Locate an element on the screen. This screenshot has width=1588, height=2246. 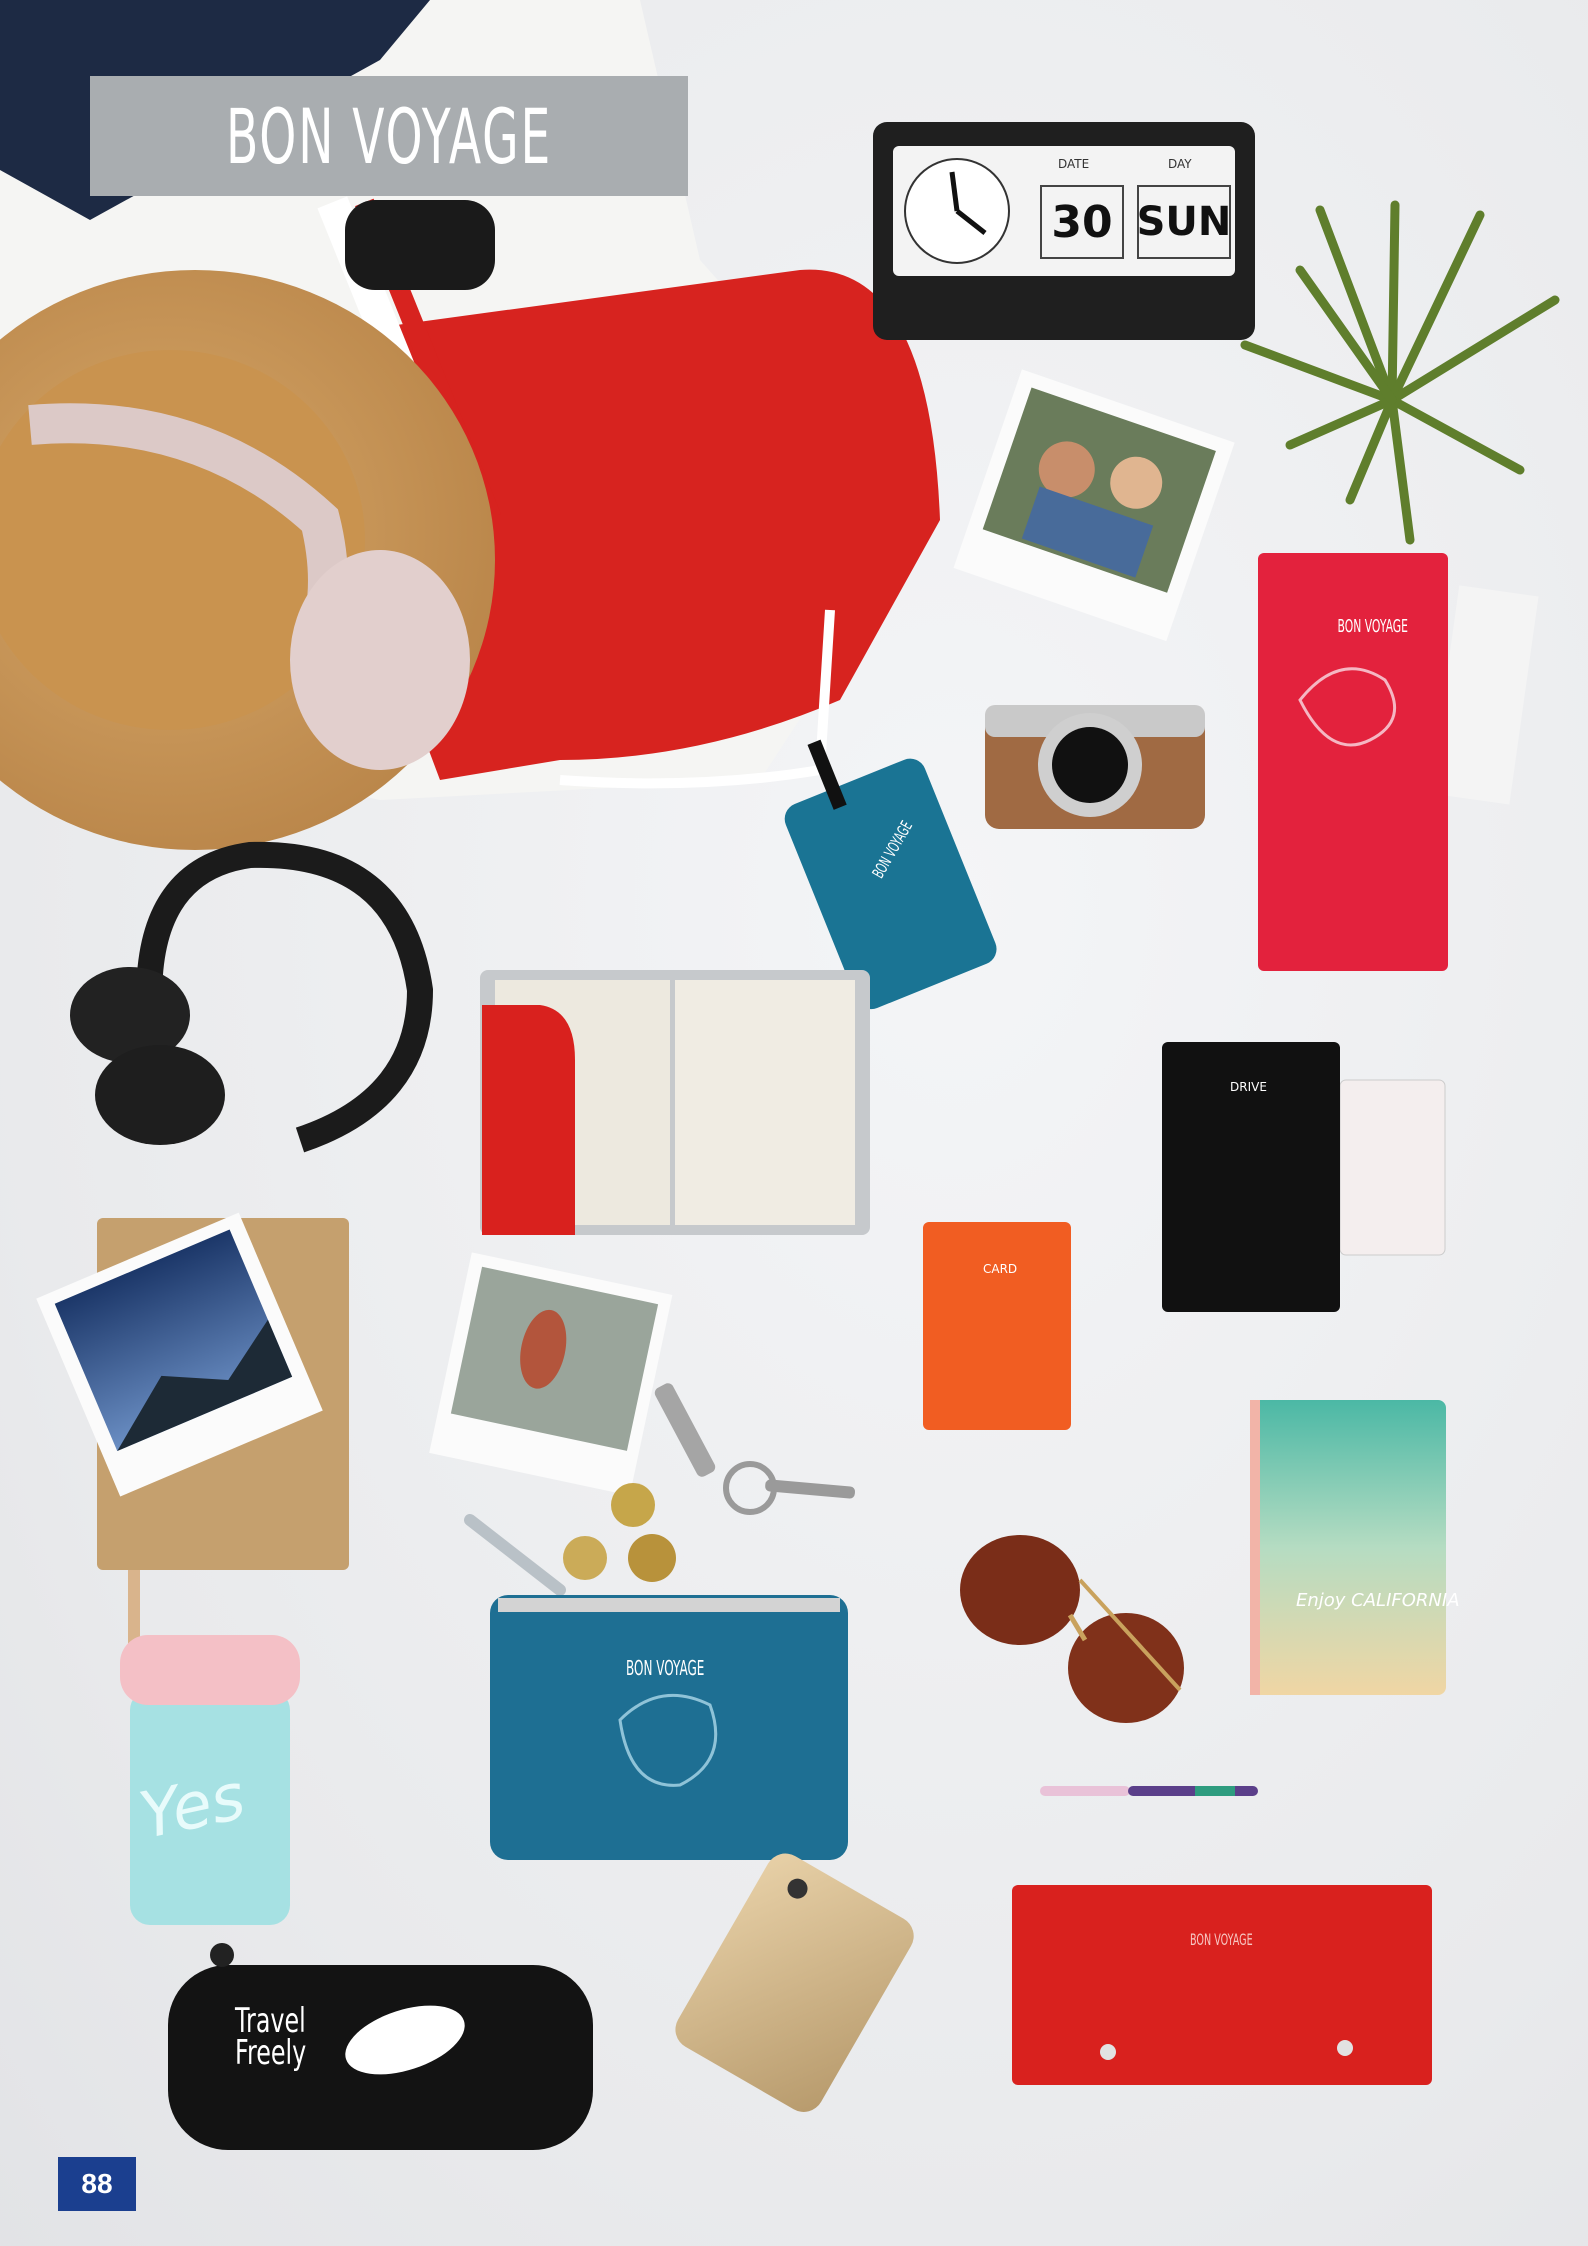
clock-date-label: DATE is located at coordinates (1074, 164).